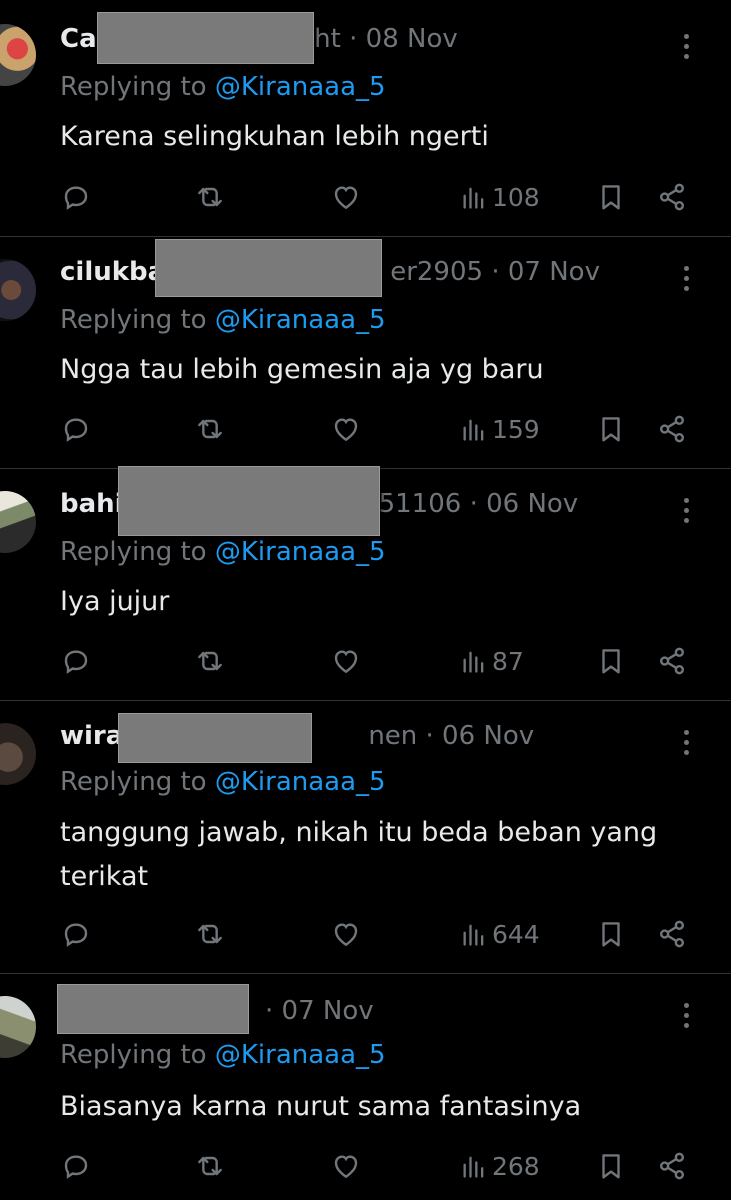  What do you see at coordinates (500, 1166) in the screenshot?
I see `views-button: 268` at bounding box center [500, 1166].